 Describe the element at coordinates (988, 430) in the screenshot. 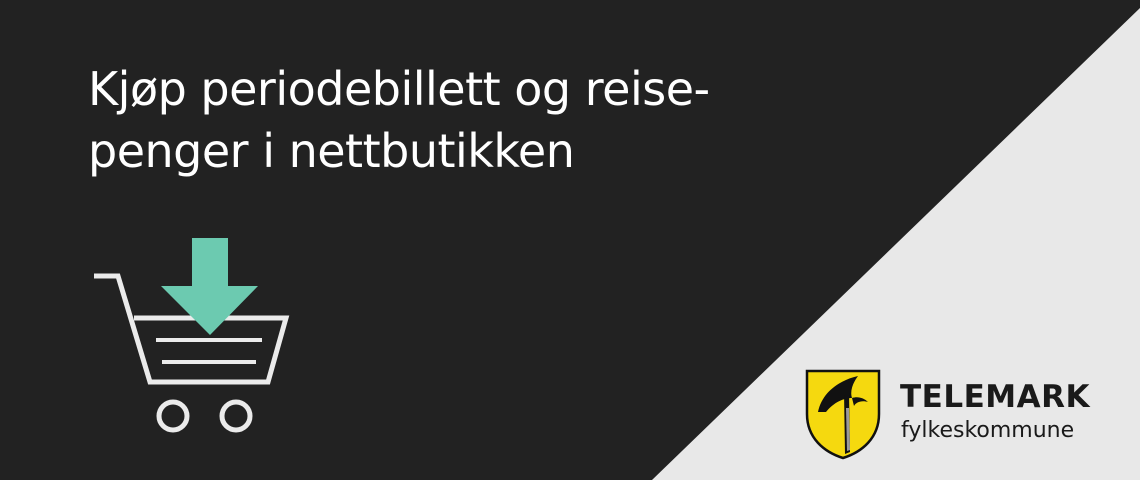

I see `logo-subtitle: fylkeskommune` at that location.